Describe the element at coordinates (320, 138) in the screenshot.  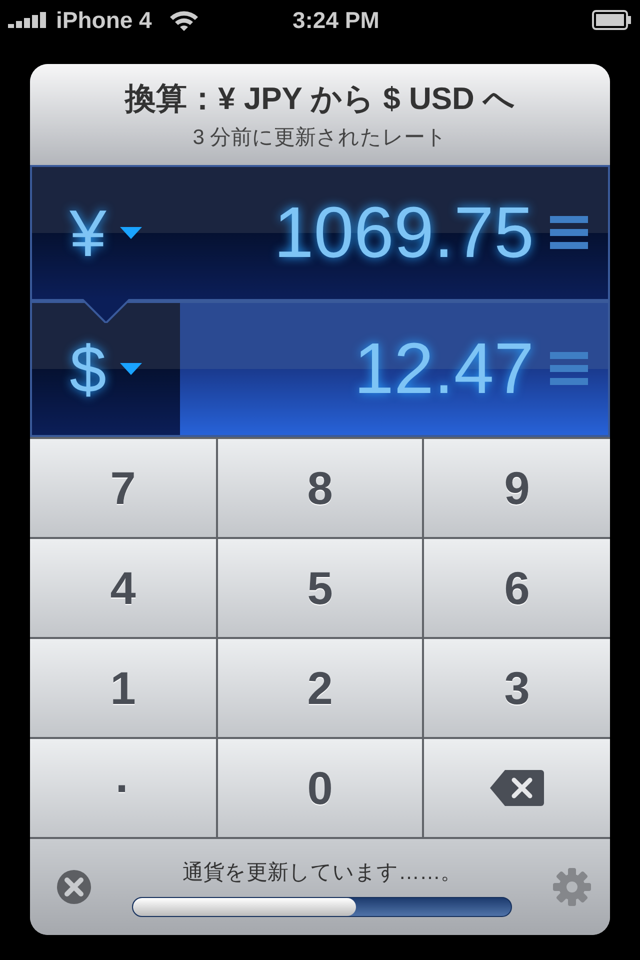
I see `rate-updated-text: 3 分前に更新されたレート` at that location.